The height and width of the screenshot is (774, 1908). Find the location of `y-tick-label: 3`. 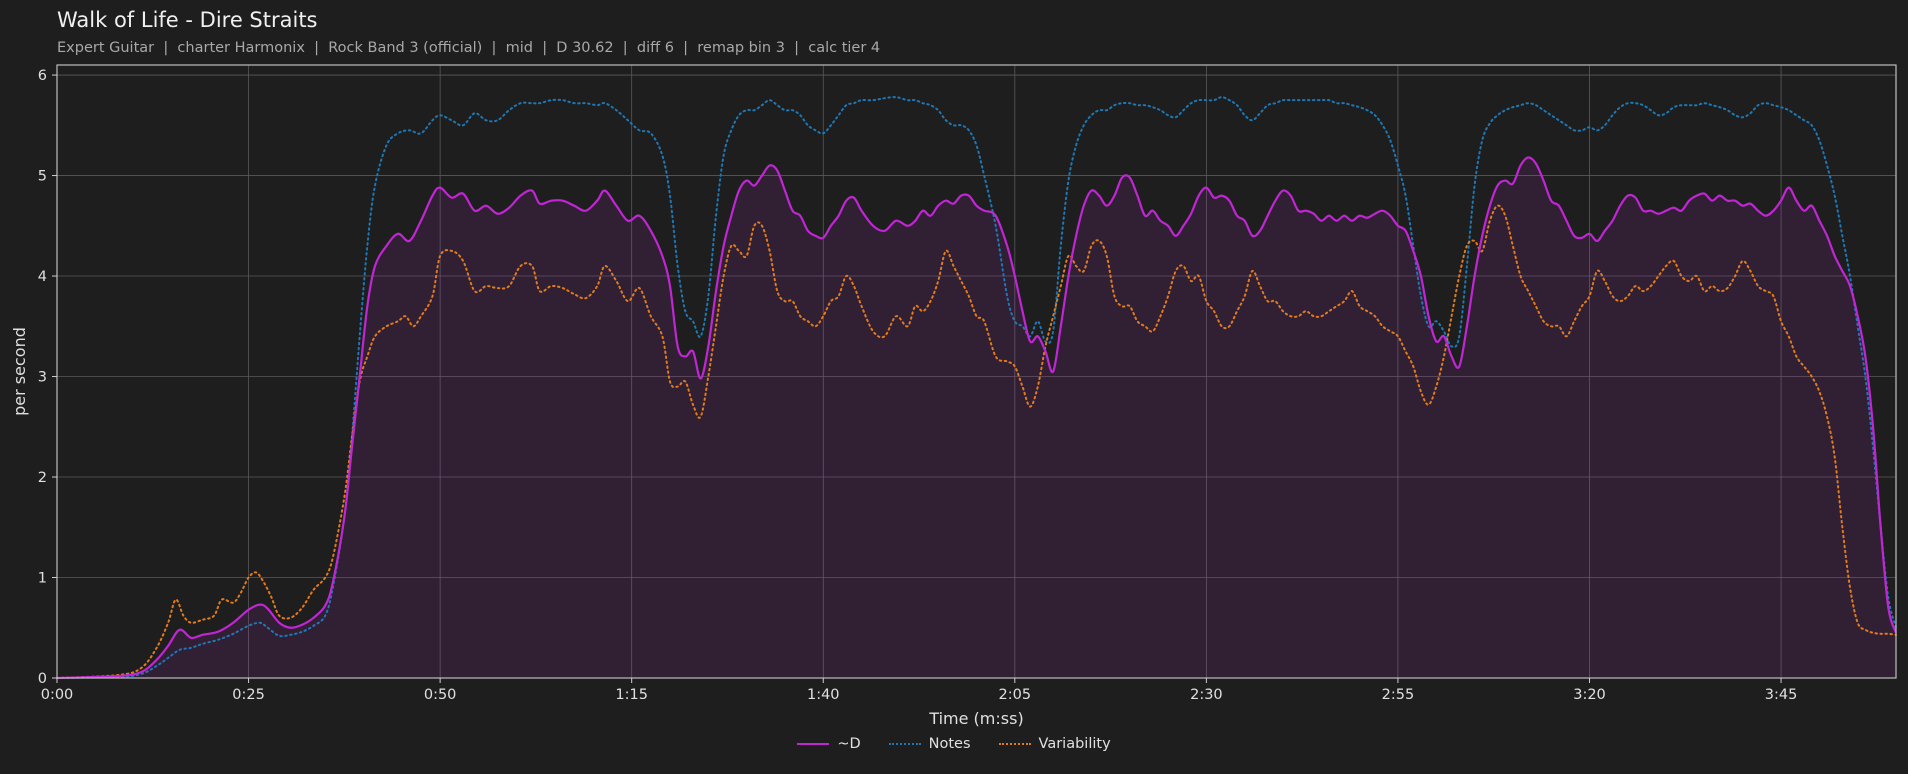

y-tick-label: 3 is located at coordinates (42, 378).